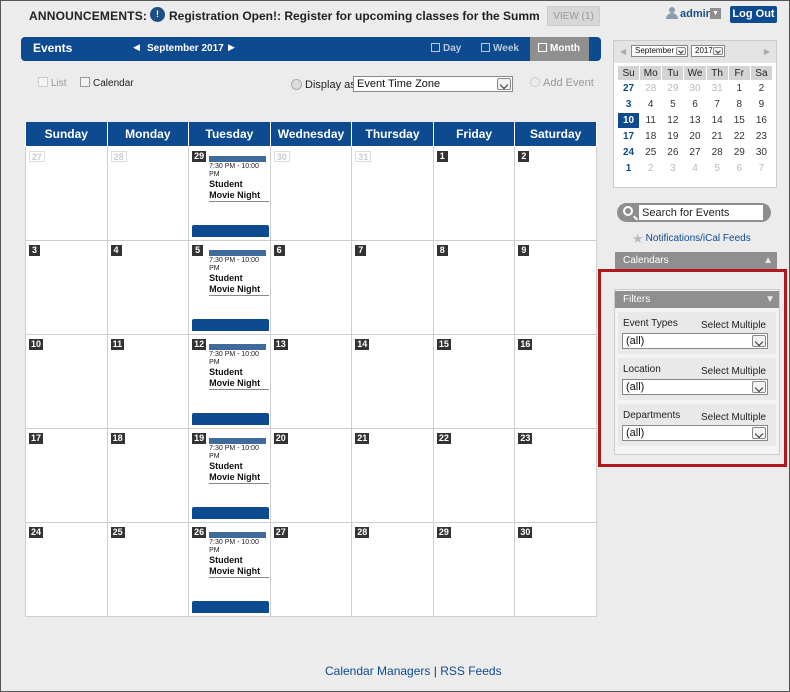  Describe the element at coordinates (708, 51) in the screenshot. I see `mini-year-select: 2017` at that location.